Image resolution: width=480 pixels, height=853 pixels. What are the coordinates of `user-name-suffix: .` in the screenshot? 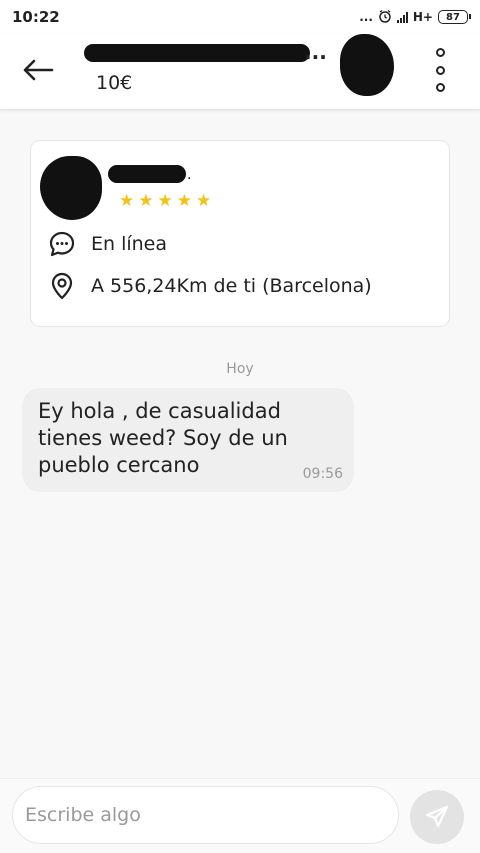 It's located at (189, 175).